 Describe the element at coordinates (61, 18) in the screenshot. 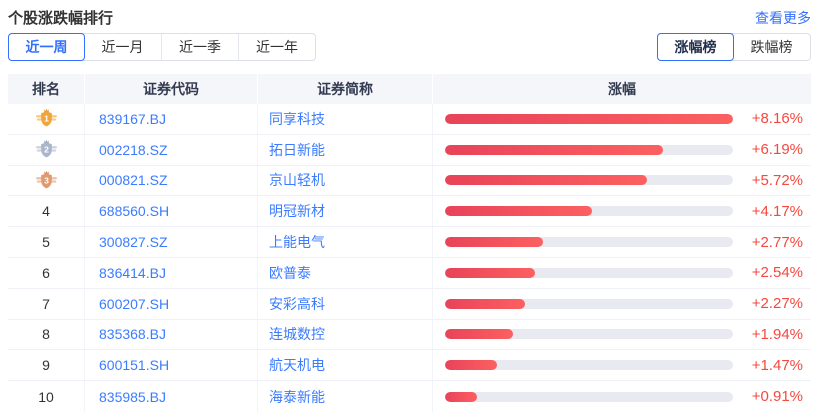

I see `page-title: 个股涨跌幅排行` at that location.